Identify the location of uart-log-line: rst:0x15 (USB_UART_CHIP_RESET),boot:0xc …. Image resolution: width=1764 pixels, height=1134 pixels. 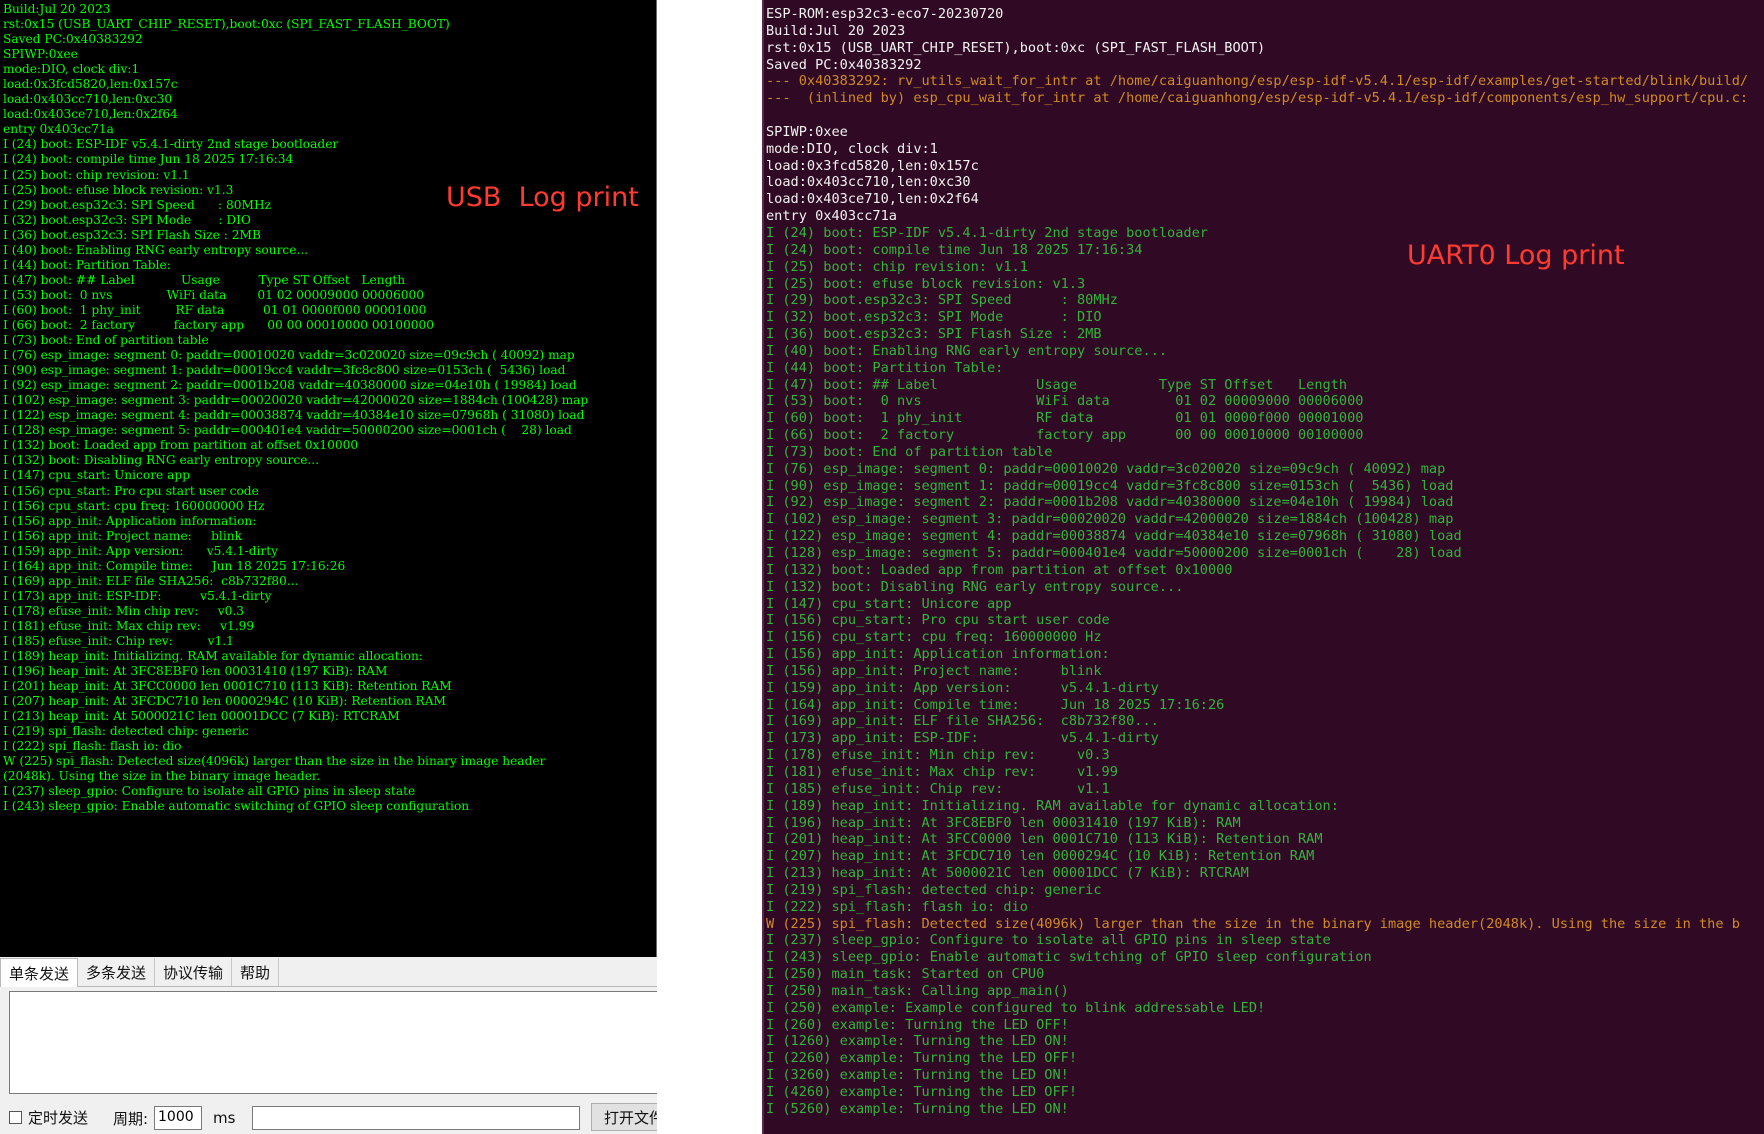
(1016, 47).